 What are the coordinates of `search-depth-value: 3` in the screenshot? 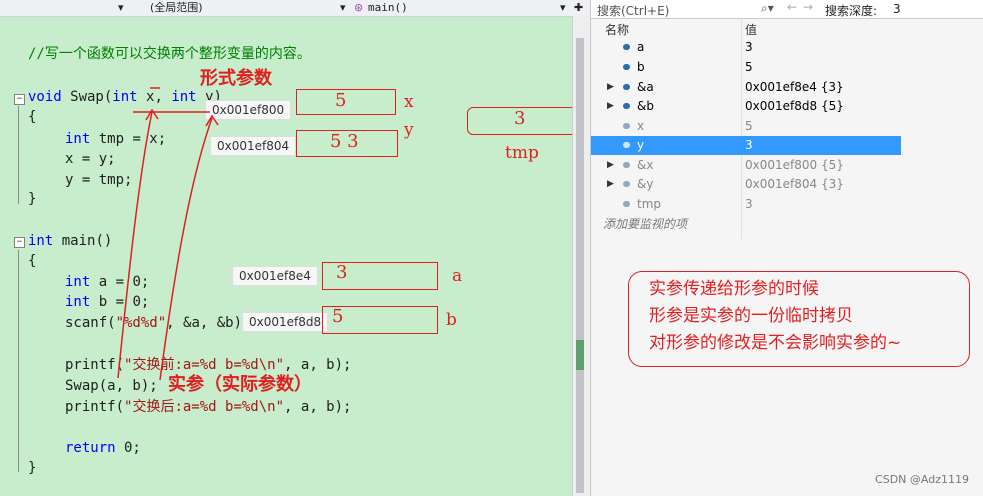 It's located at (897, 9).